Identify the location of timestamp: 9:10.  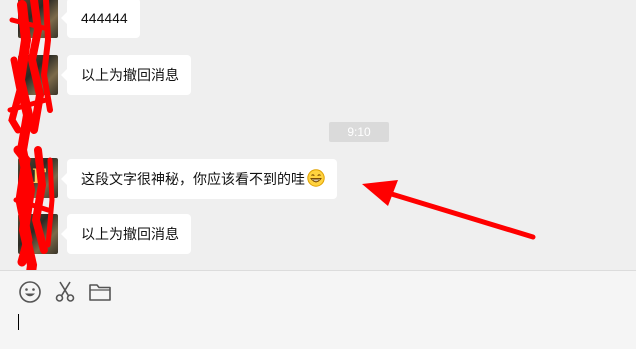
(359, 132).